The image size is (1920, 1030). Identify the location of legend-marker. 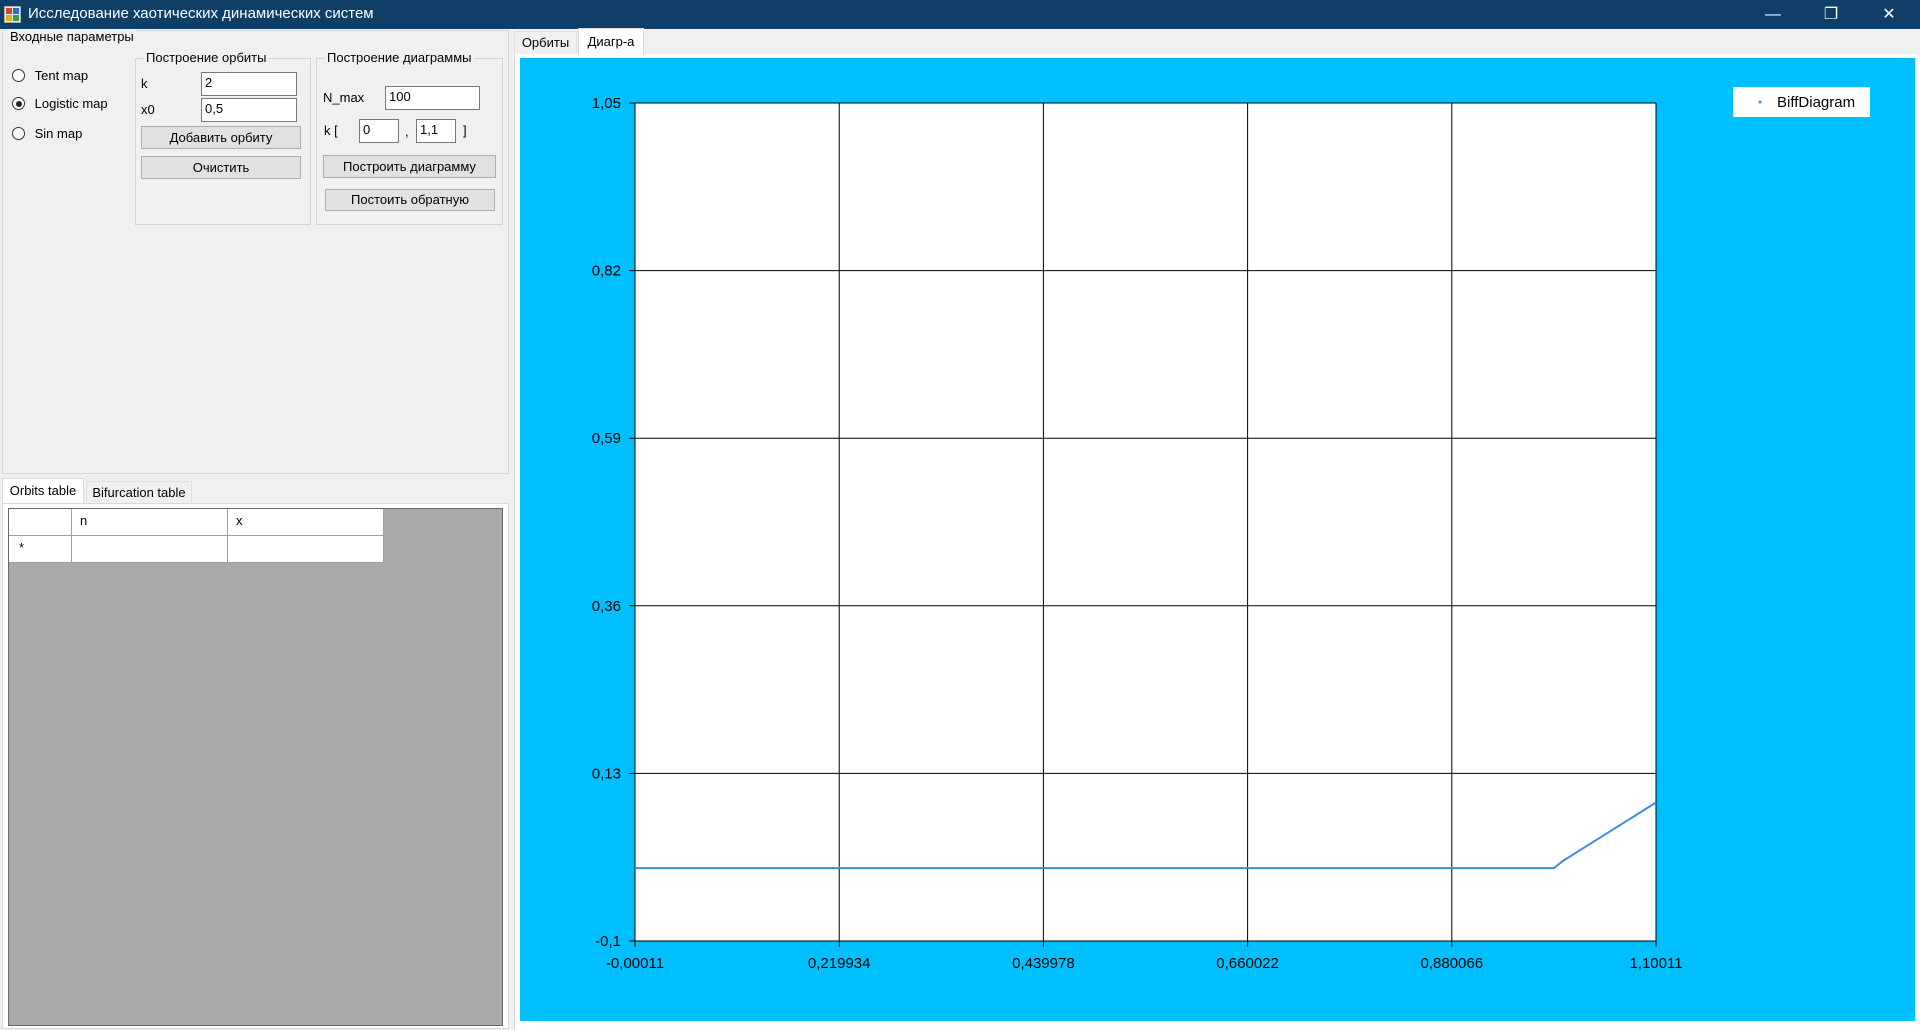
(1760, 102).